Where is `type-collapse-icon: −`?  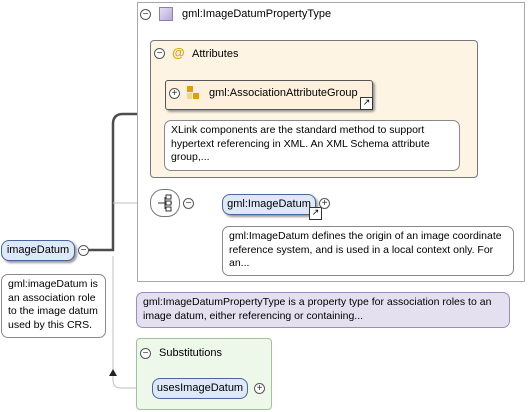 type-collapse-icon: − is located at coordinates (145, 14).